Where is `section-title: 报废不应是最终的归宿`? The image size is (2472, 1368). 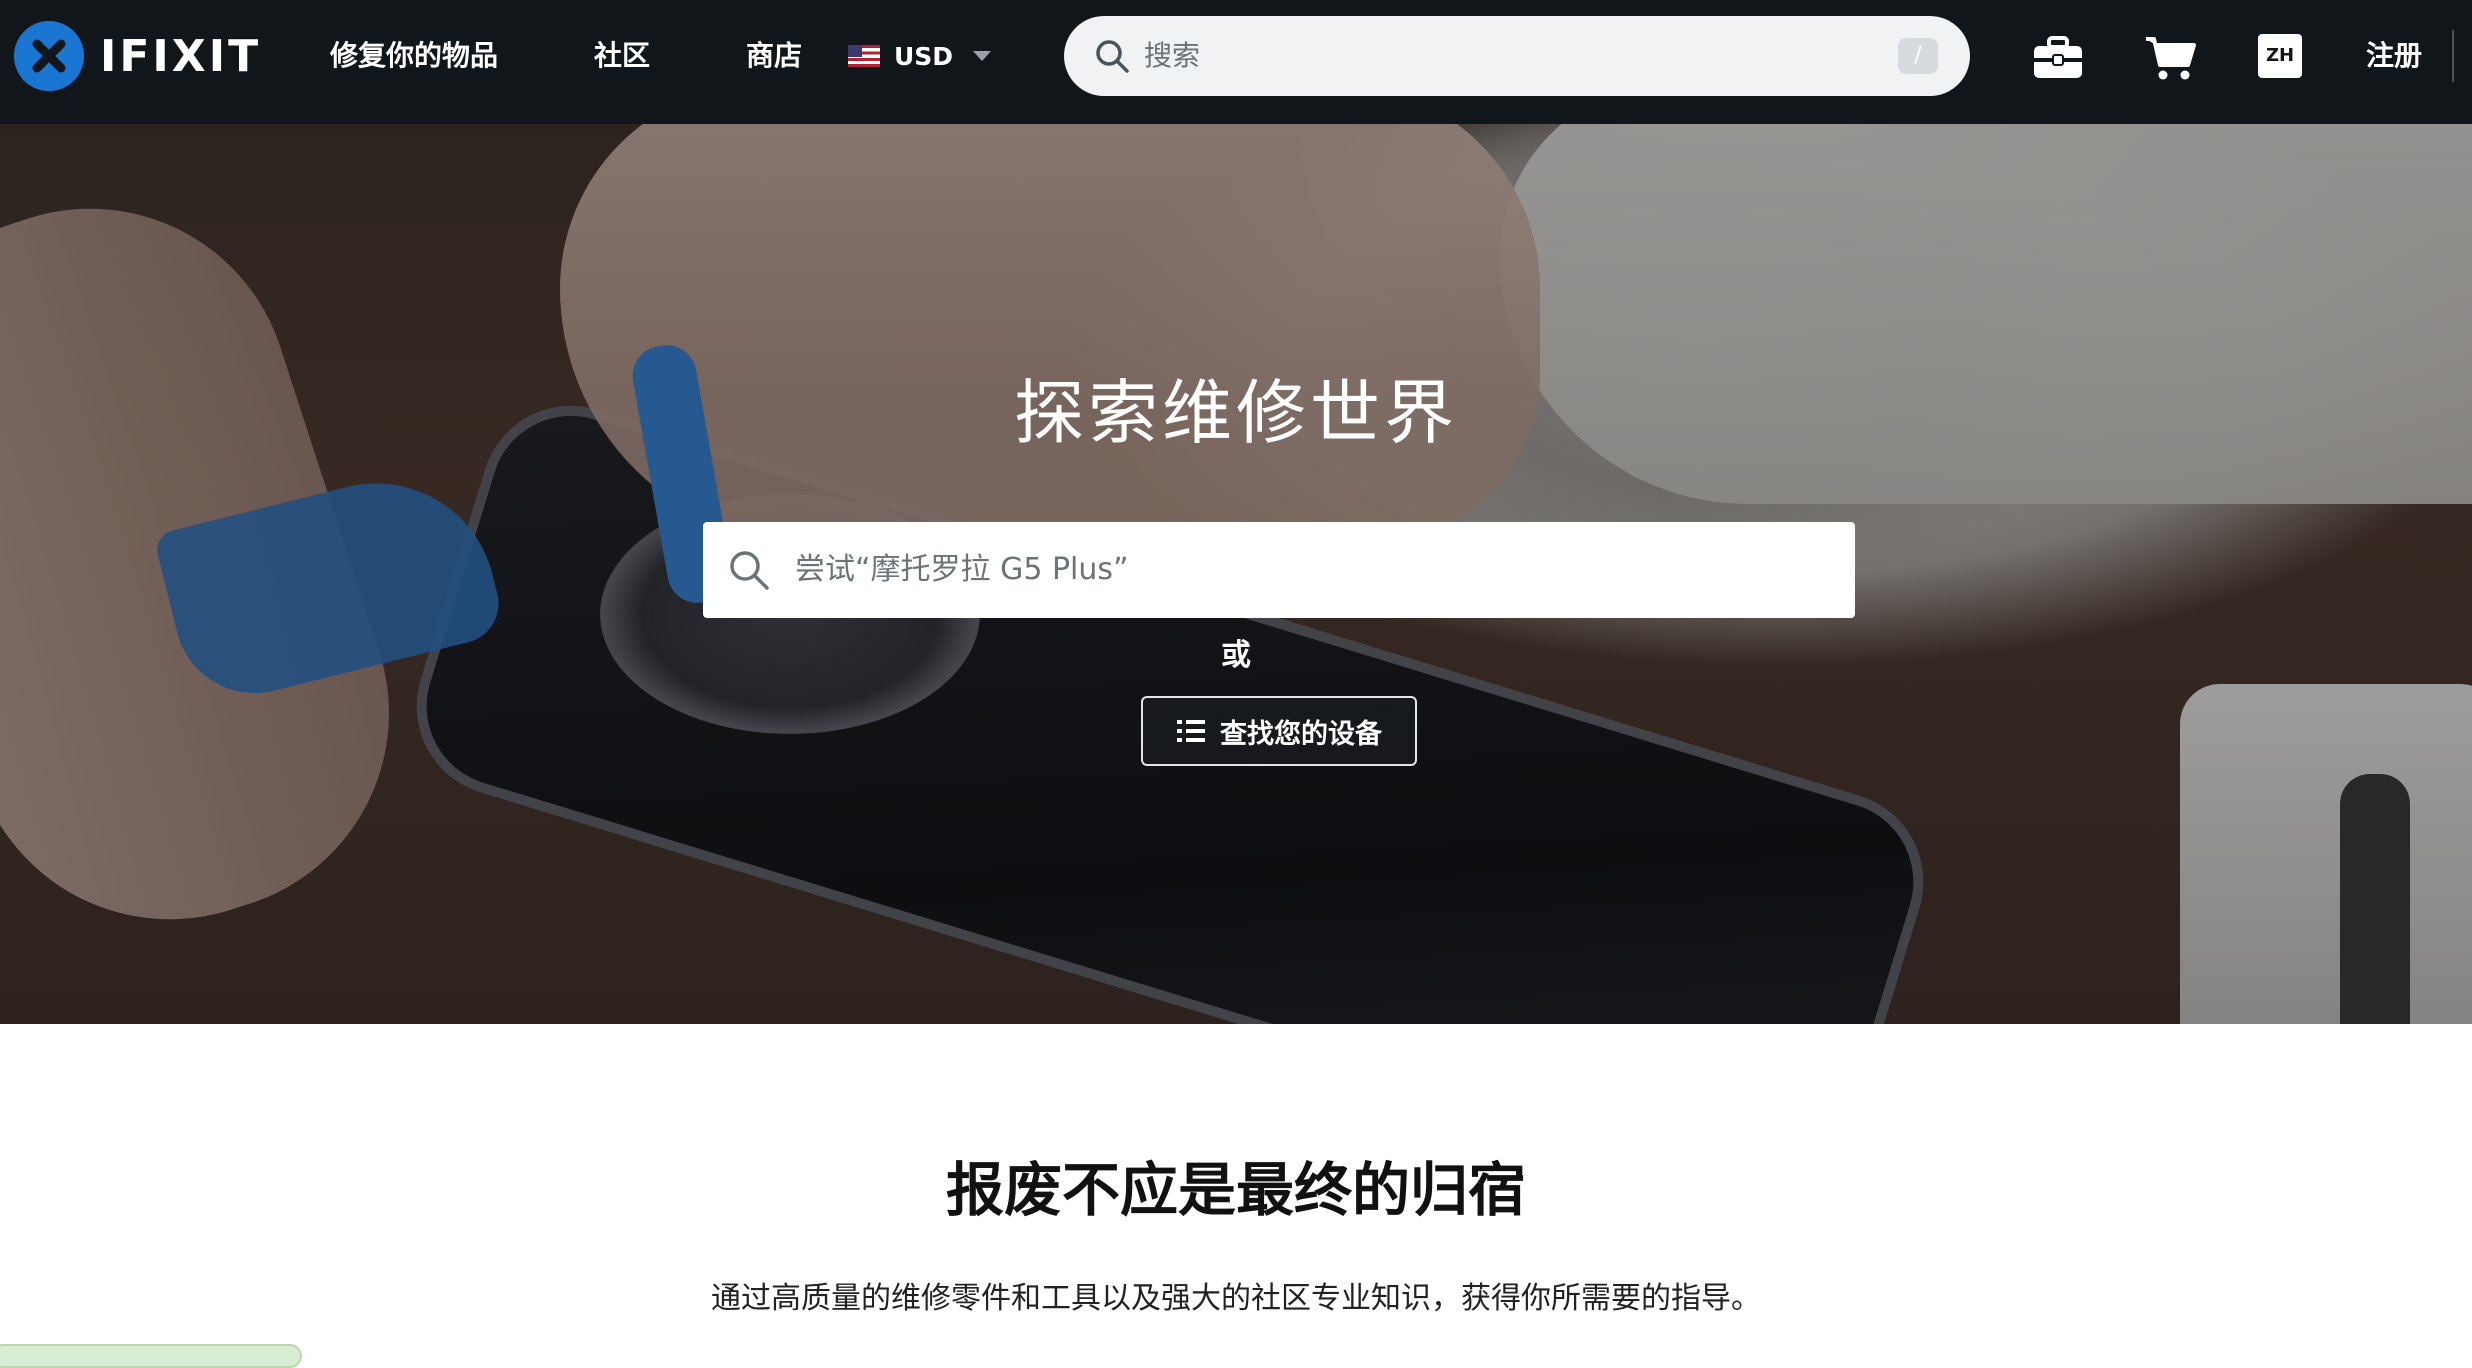 section-title: 报废不应是最终的归宿 is located at coordinates (1235, 1190).